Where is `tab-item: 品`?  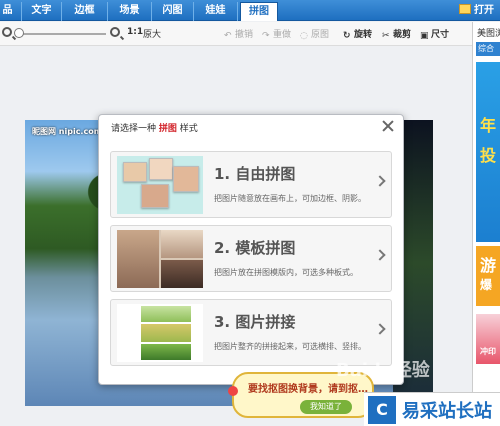 tab-item: 品 is located at coordinates (11, 11).